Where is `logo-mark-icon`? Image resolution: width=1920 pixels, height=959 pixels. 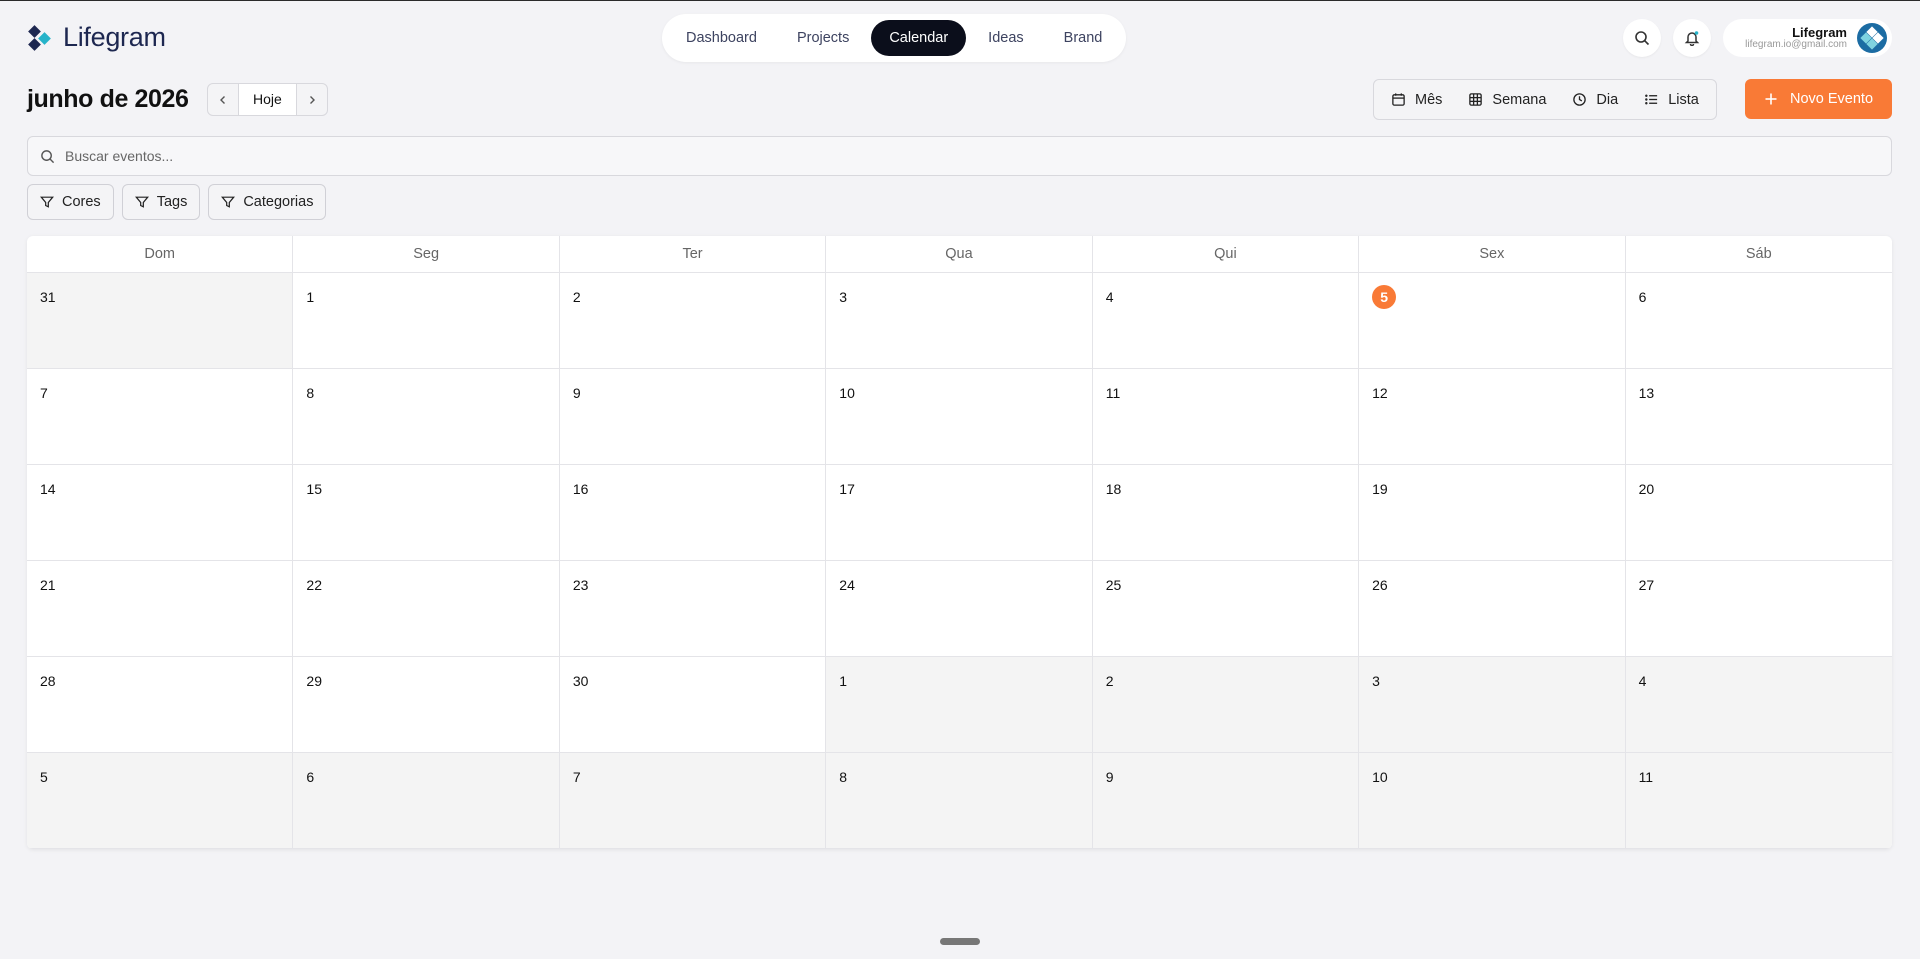 logo-mark-icon is located at coordinates (41, 38).